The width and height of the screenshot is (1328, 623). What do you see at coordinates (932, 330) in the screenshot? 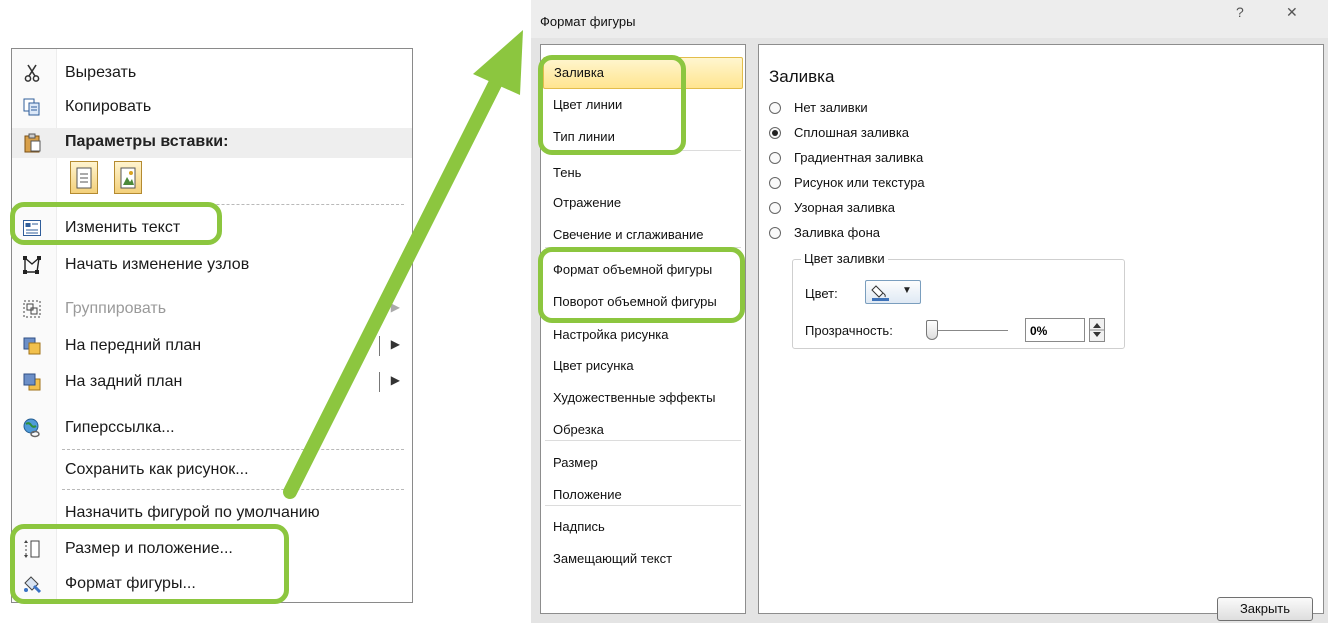
I see `transparency-slider-thumb` at bounding box center [932, 330].